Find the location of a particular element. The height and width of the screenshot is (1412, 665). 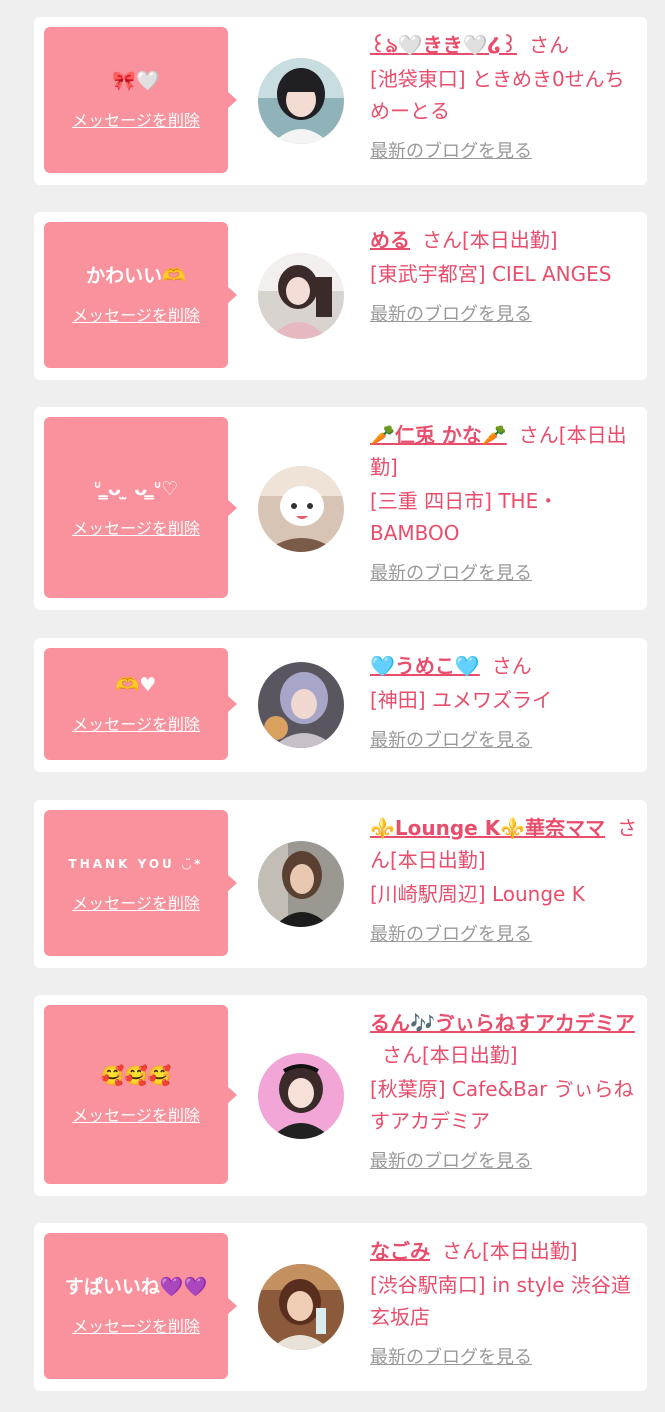

message-bubble: 🎀🤍 メッセージを削除 is located at coordinates (140, 100).